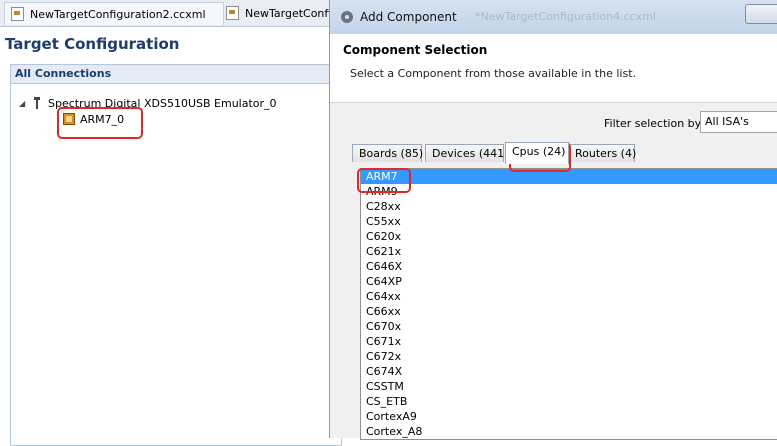 The width and height of the screenshot is (777, 446). Describe the element at coordinates (569, 431) in the screenshot. I see `list-item: Cortex_A8` at that location.